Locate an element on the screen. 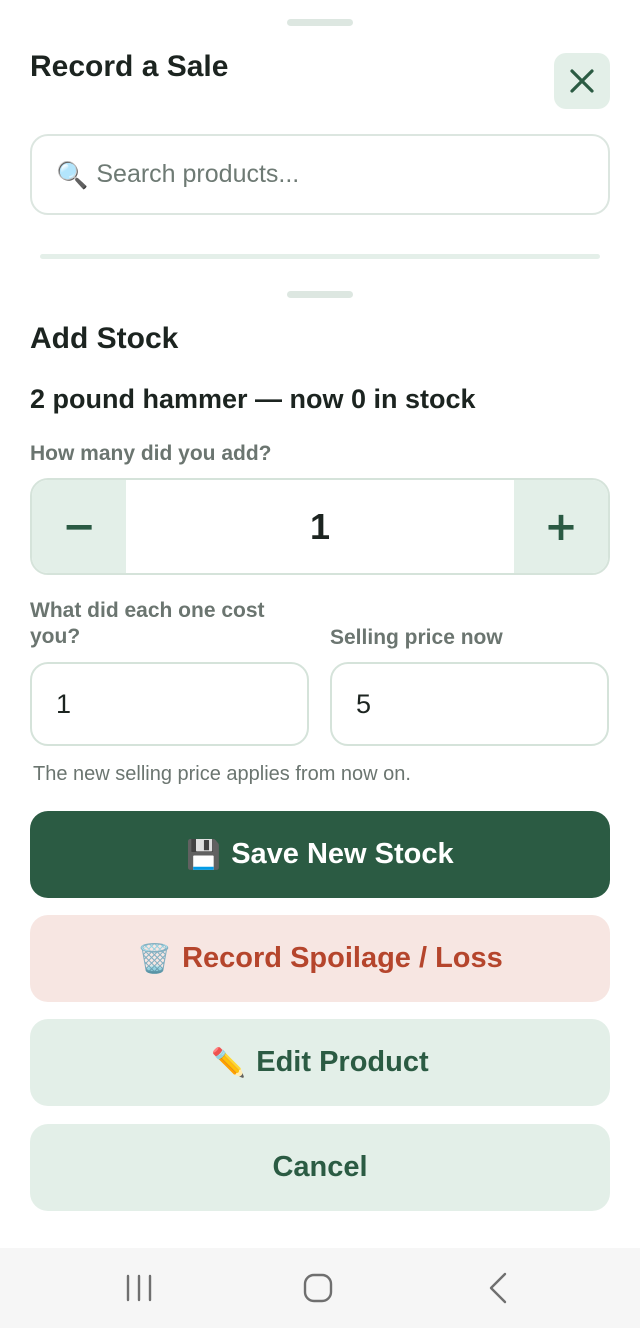 Image resolution: width=640 pixels, height=1328 pixels. recent-apps-button is located at coordinates (139, 1288).